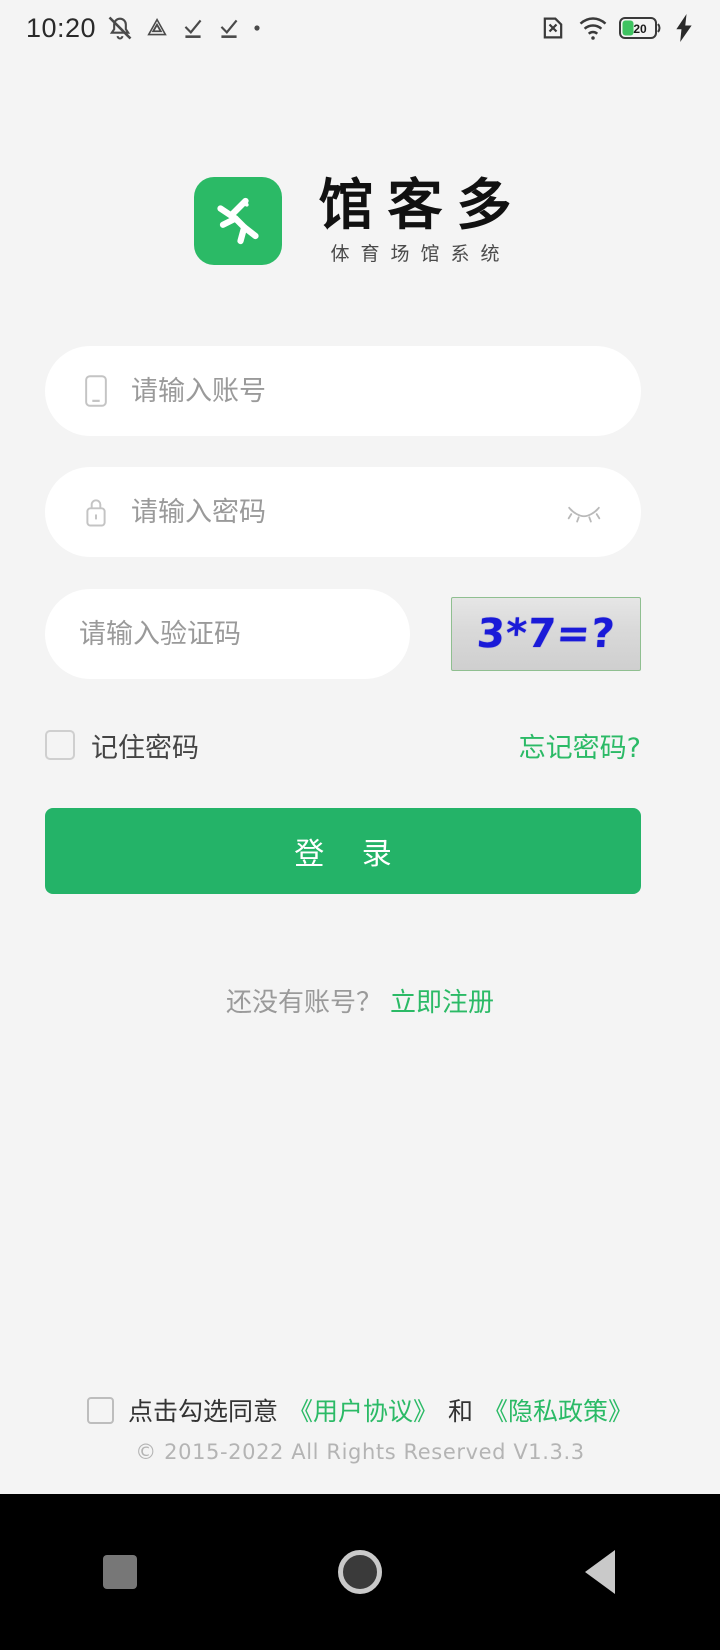 The height and width of the screenshot is (1650, 720). I want to click on wifi-icon, so click(593, 28).